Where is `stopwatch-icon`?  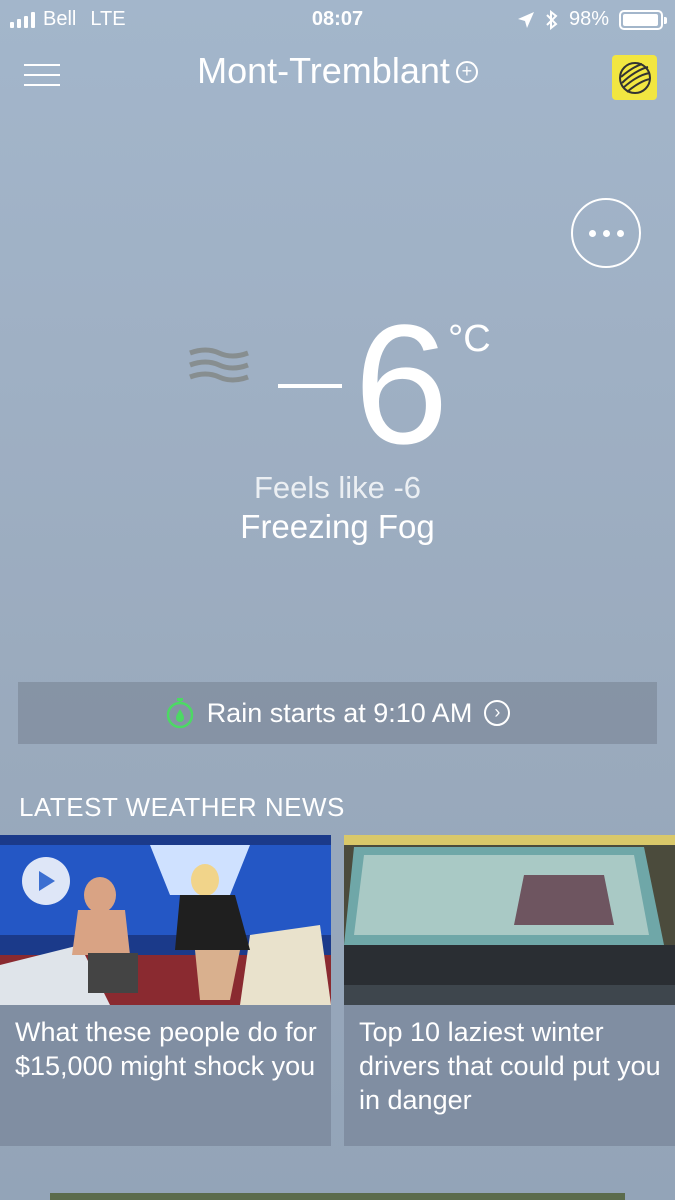 stopwatch-icon is located at coordinates (179, 713).